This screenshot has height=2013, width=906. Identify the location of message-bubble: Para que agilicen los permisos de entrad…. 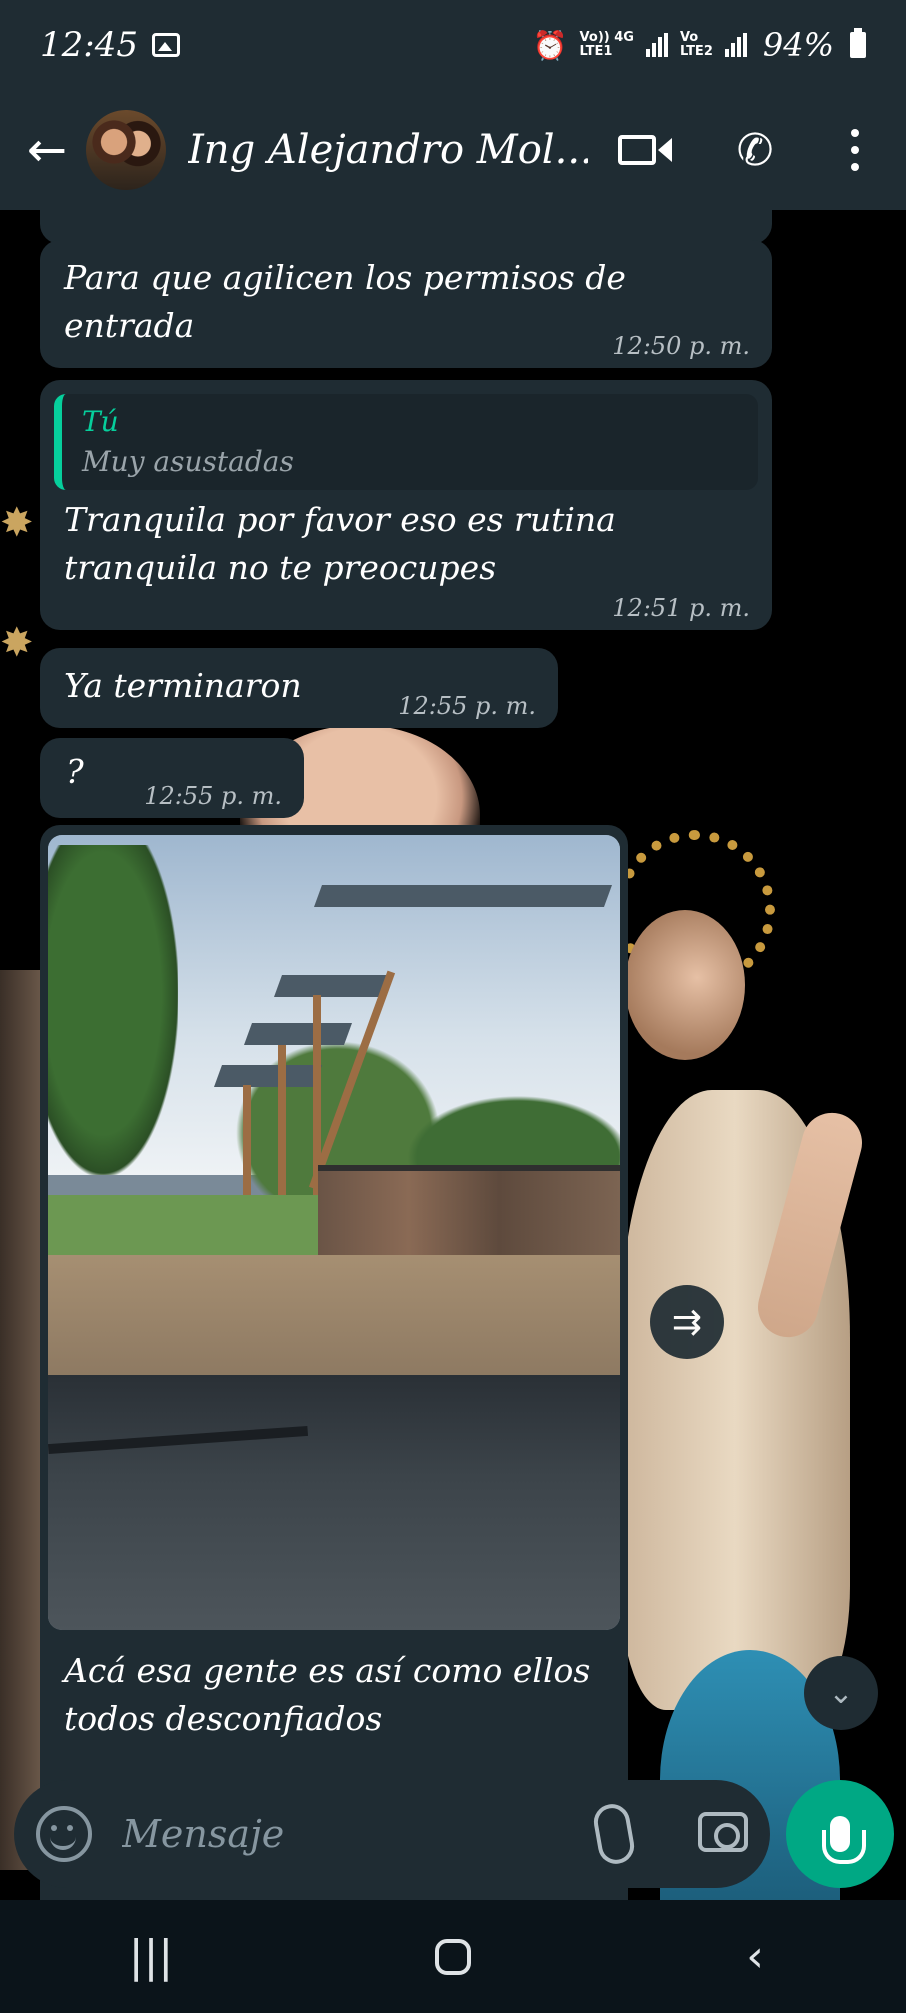
(406, 304).